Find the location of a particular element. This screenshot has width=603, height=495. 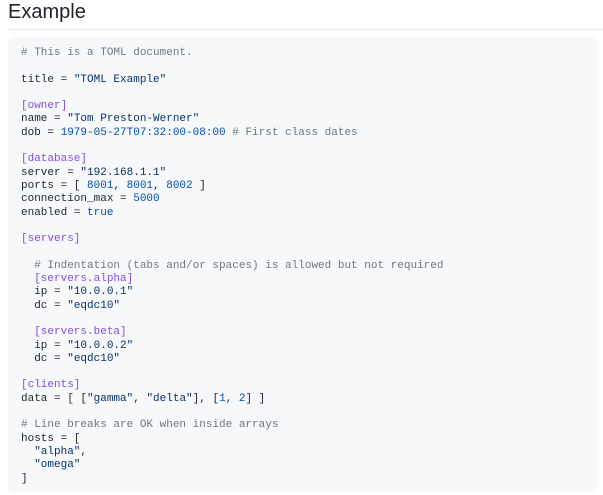

code-text: dob = is located at coordinates (41, 132).